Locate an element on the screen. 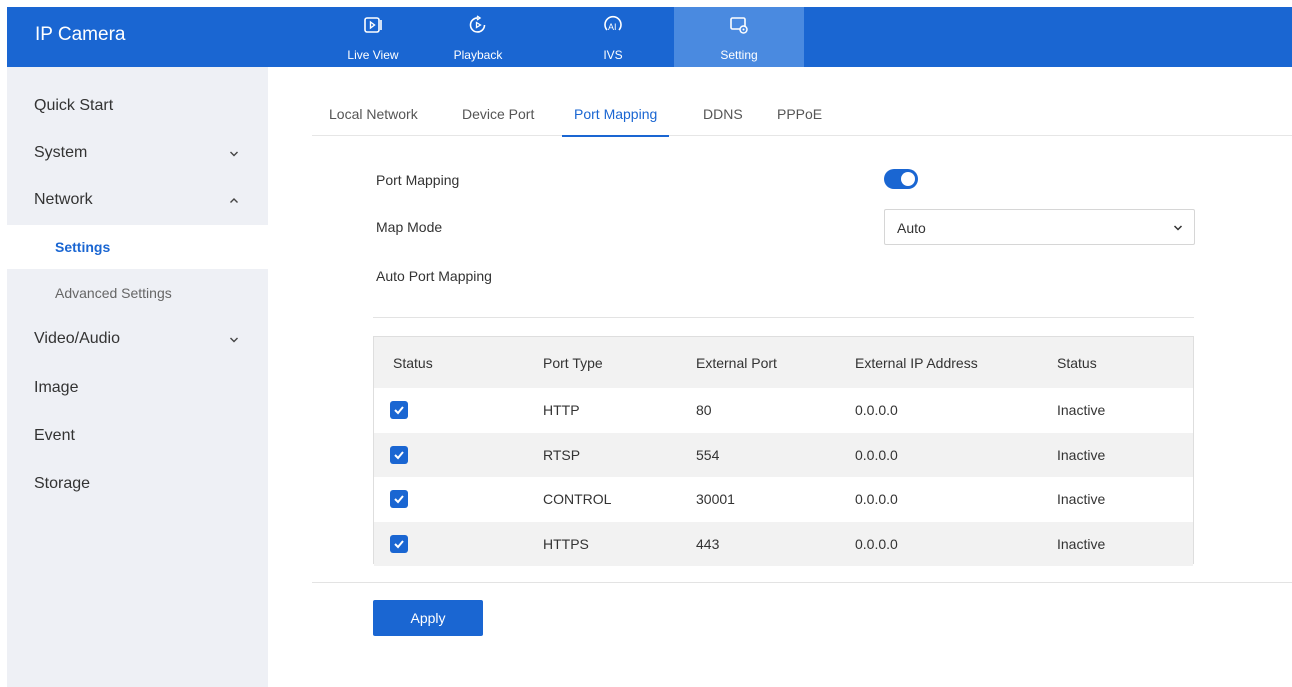 This screenshot has height=687, width=1292. table-row: HTTP 80 0.0.0.0 Inactive is located at coordinates (783, 410).